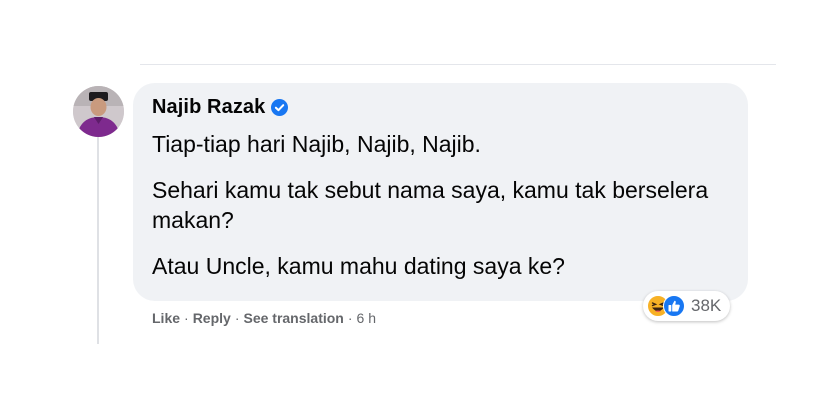  Describe the element at coordinates (358, 266) in the screenshot. I see `comment-paragraph: Atau Uncle, kamu mahu dating saya ke?` at that location.